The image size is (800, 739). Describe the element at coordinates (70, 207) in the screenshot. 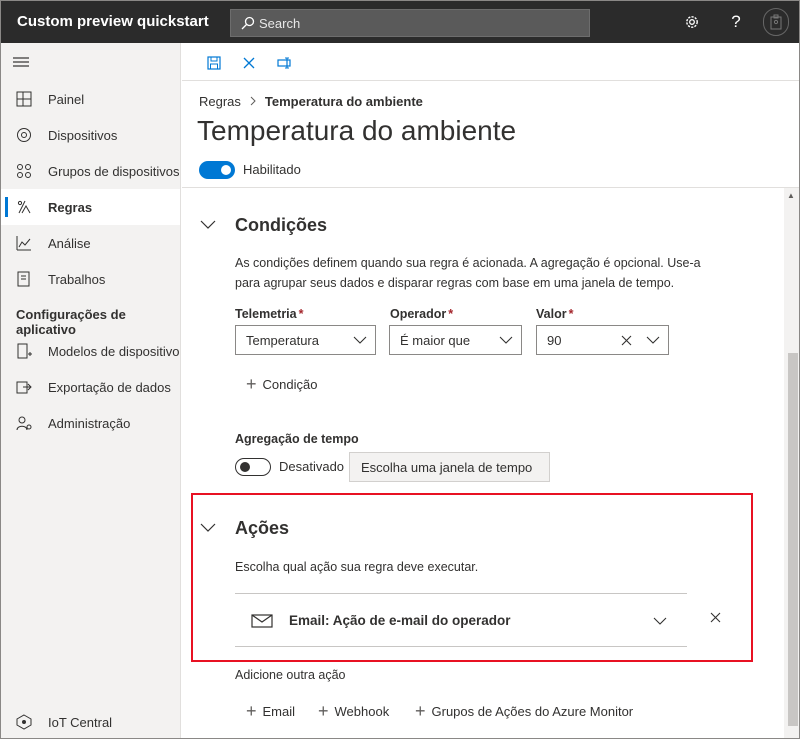

I see `sidebar-item-label: Regras` at that location.